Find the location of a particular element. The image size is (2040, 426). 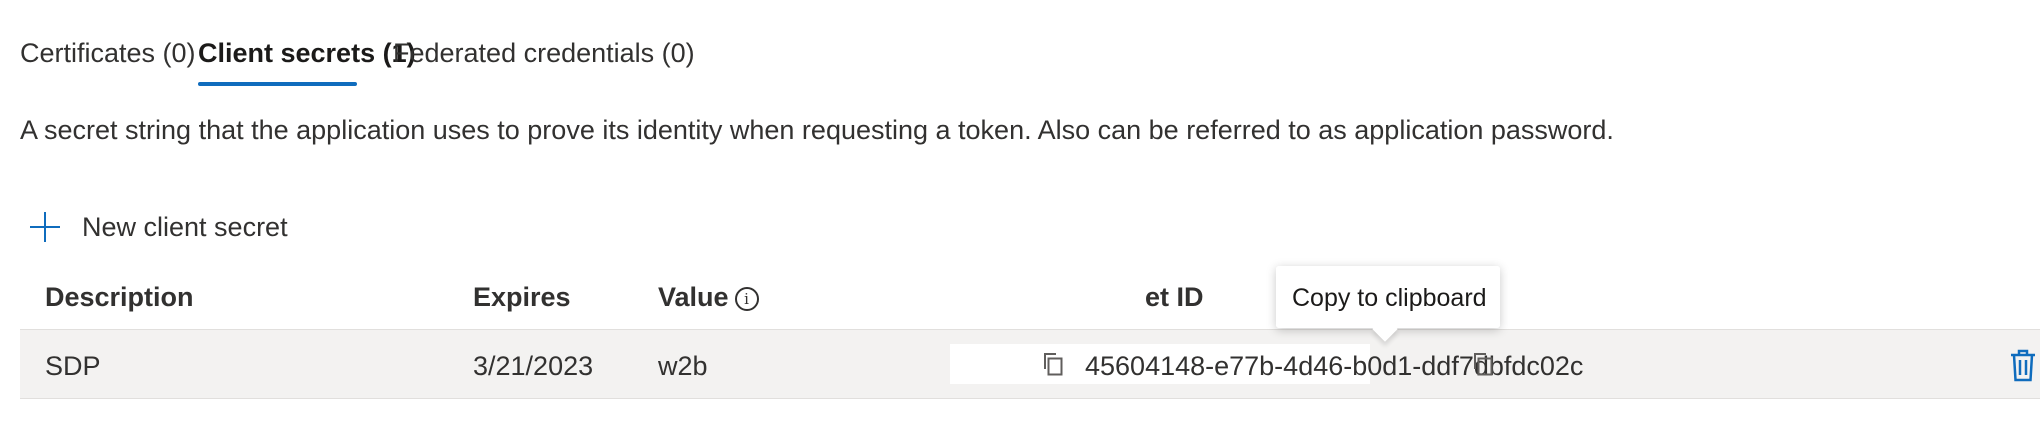

table-header: Description Expires Value i et ID is located at coordinates (1025, 297).